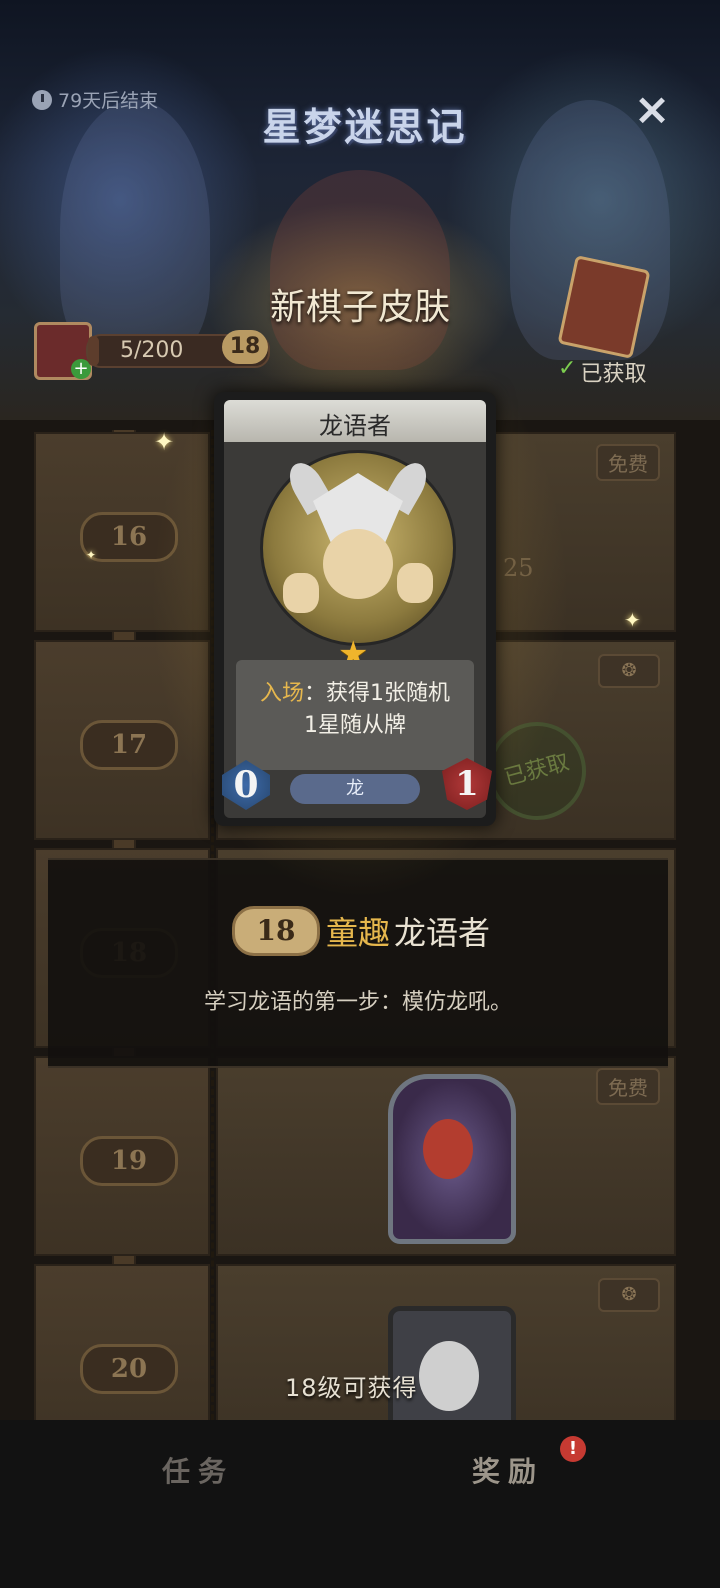  I want to click on character-portrait, so click(448, 1149).